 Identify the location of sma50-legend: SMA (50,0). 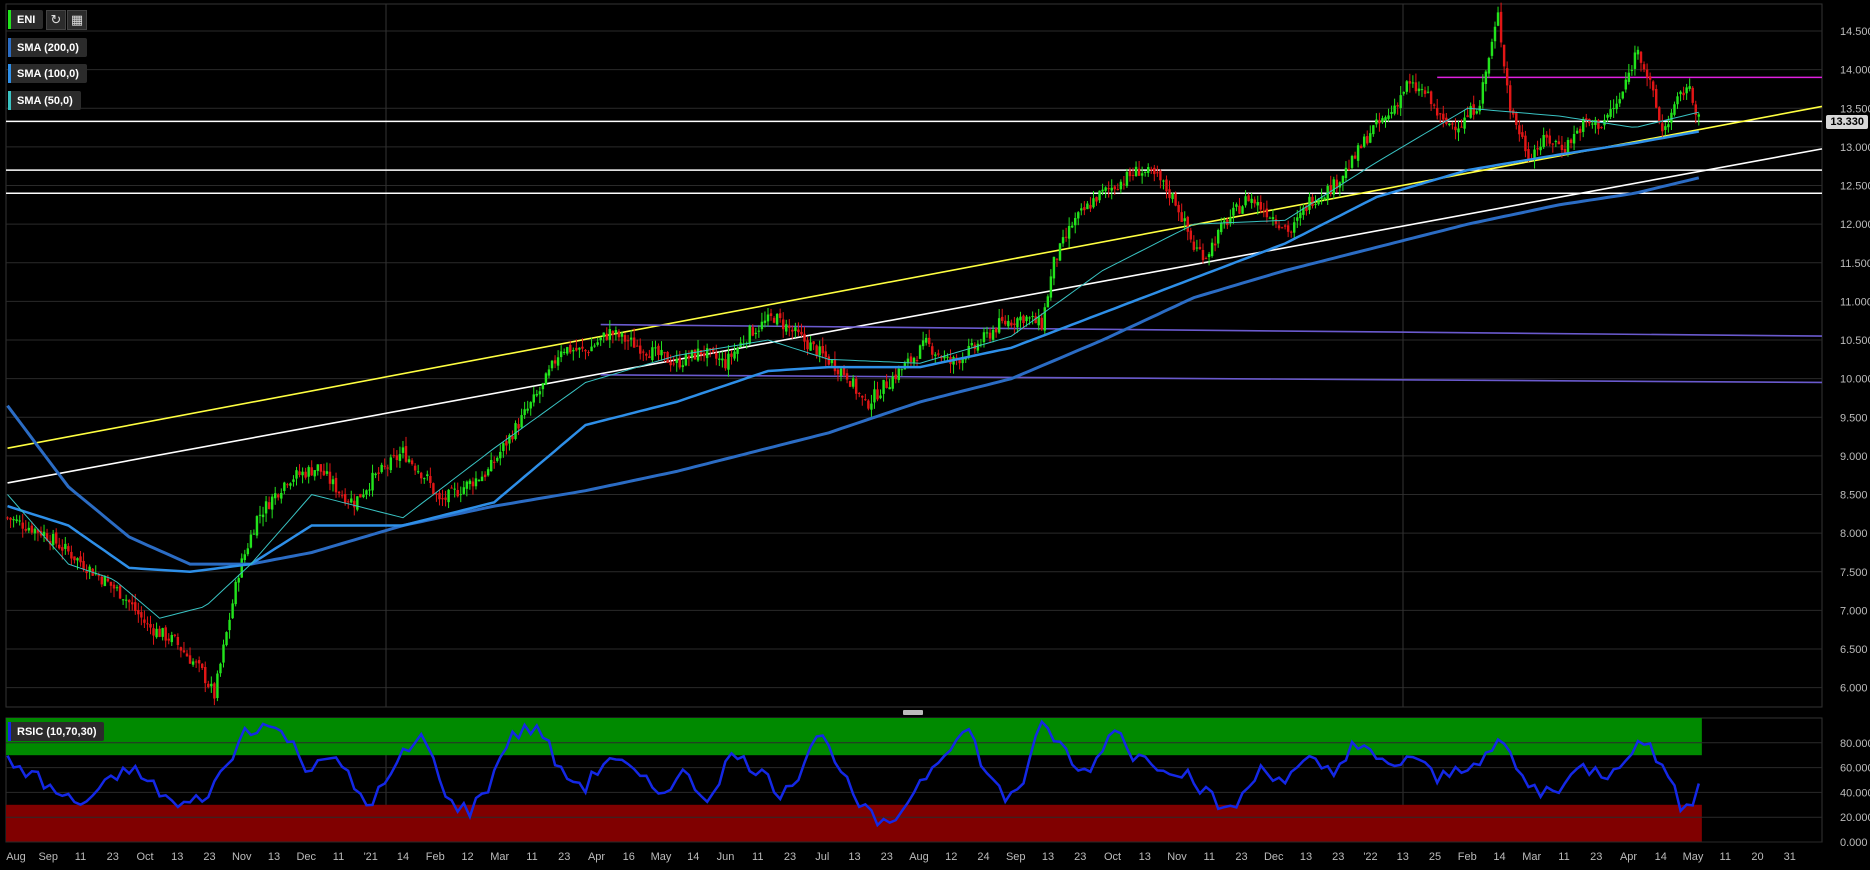
(44, 100).